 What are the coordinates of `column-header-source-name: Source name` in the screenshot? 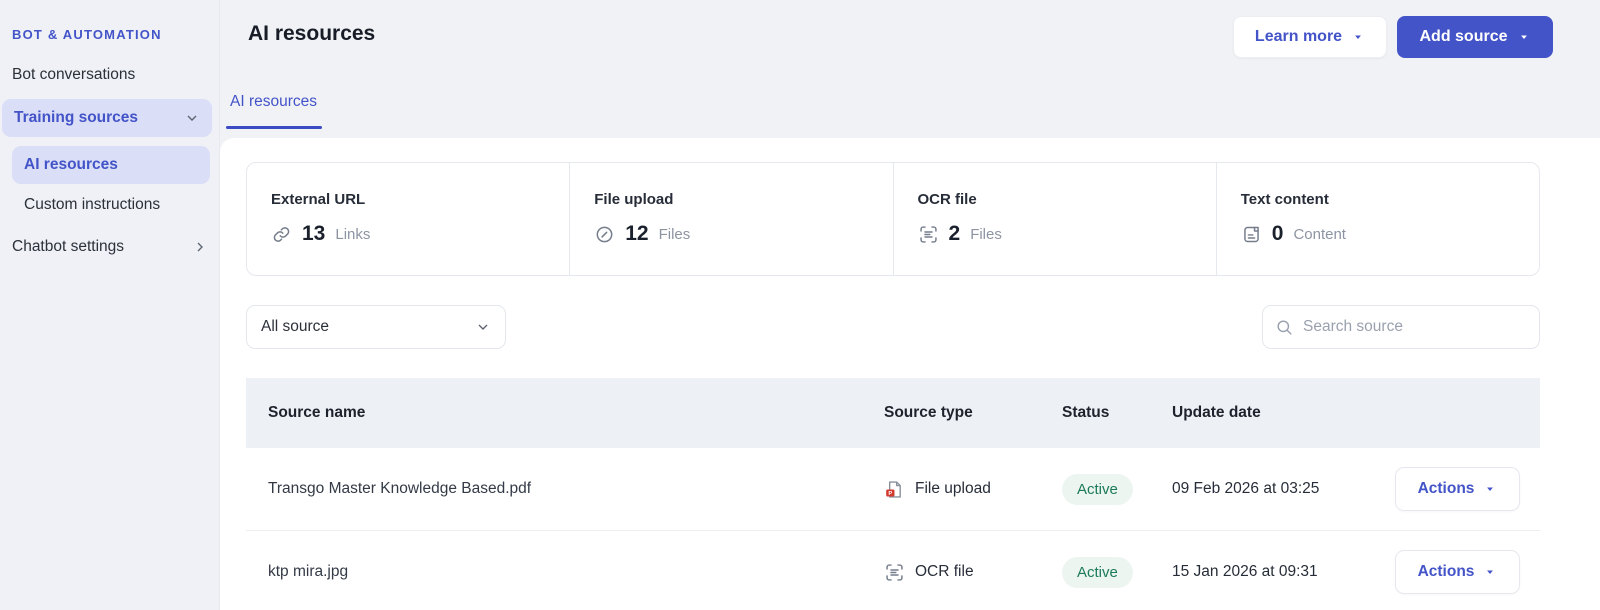 It's located at (317, 412).